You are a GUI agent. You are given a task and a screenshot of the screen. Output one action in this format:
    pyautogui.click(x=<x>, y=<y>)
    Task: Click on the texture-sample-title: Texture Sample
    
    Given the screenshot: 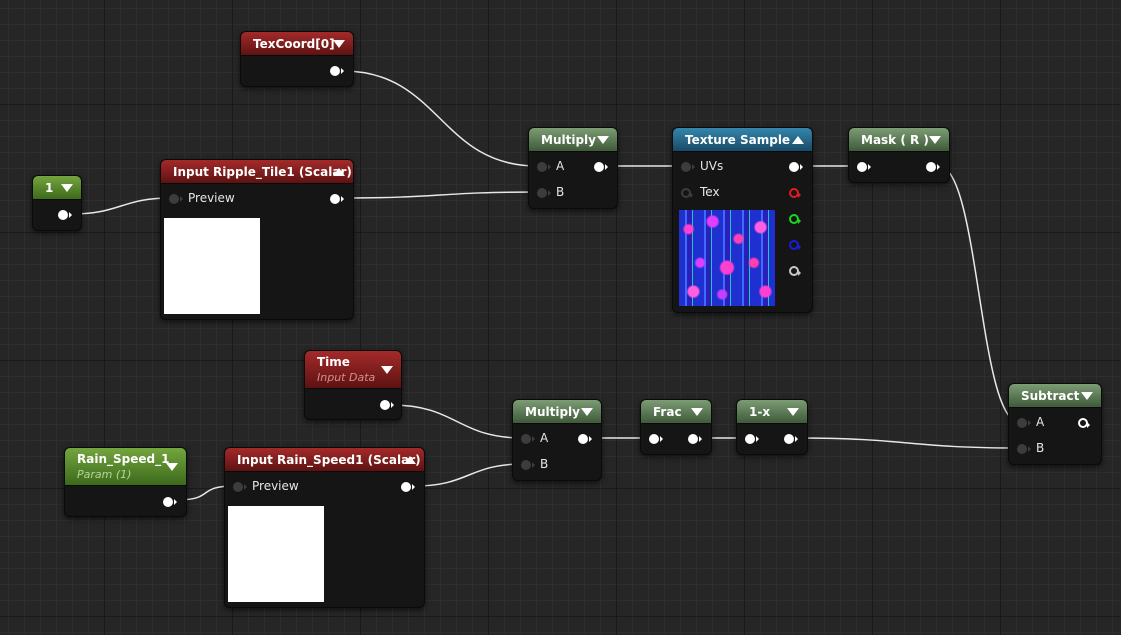 What is the action you would take?
    pyautogui.click(x=738, y=140)
    